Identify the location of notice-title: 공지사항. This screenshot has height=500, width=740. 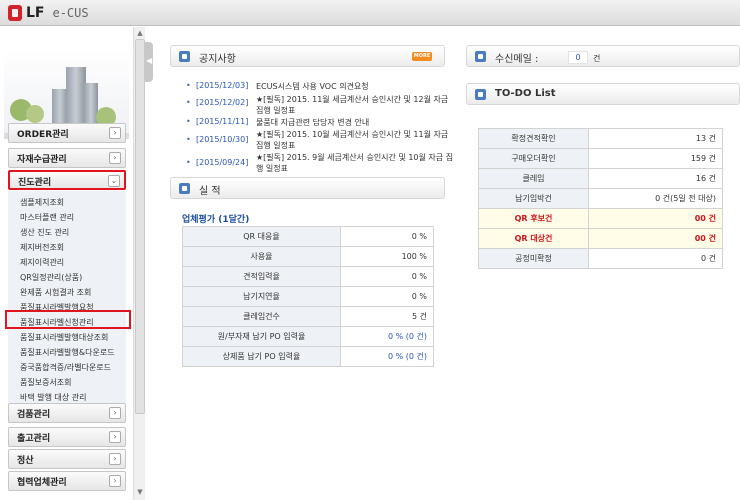
(217, 59).